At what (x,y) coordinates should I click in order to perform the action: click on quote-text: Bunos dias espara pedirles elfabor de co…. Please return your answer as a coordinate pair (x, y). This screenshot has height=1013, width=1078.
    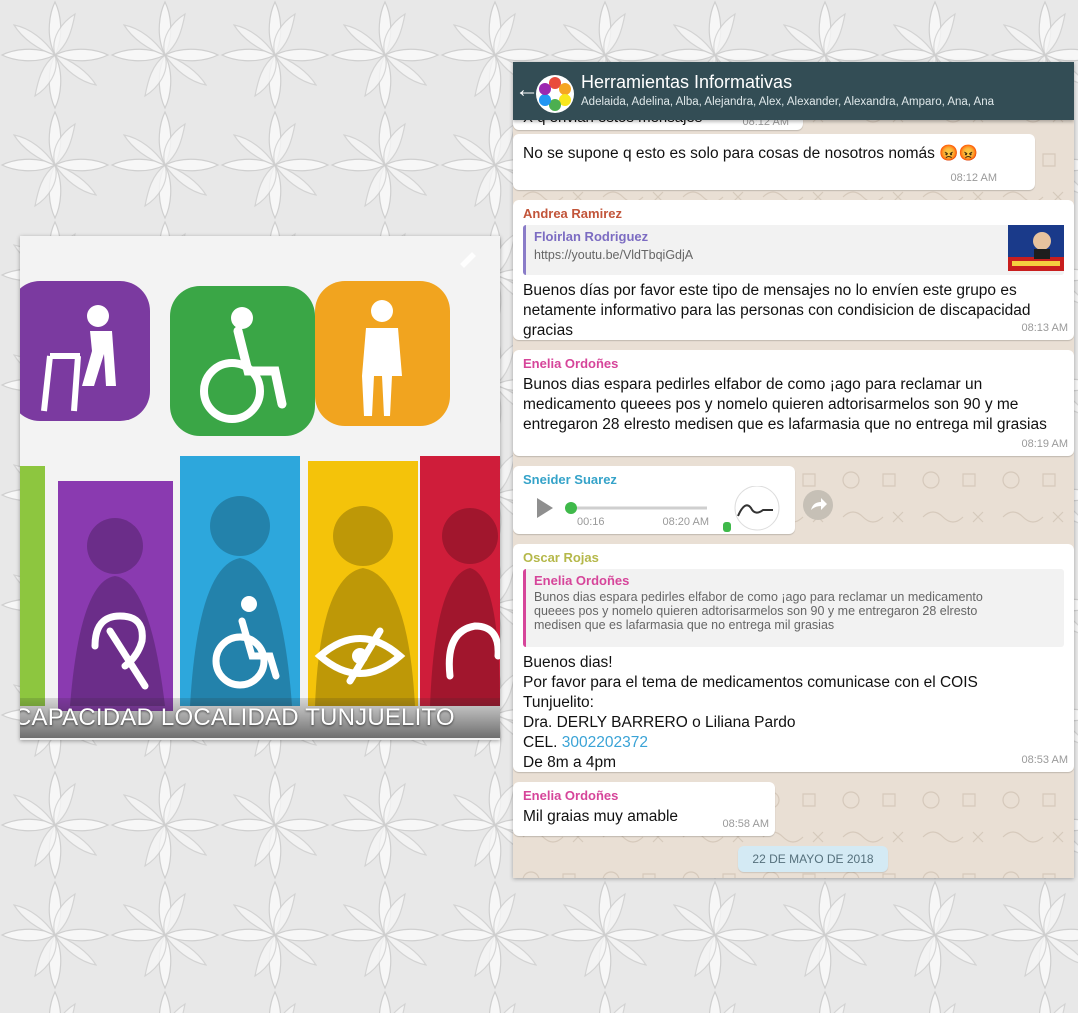
    Looking at the image, I should click on (758, 611).